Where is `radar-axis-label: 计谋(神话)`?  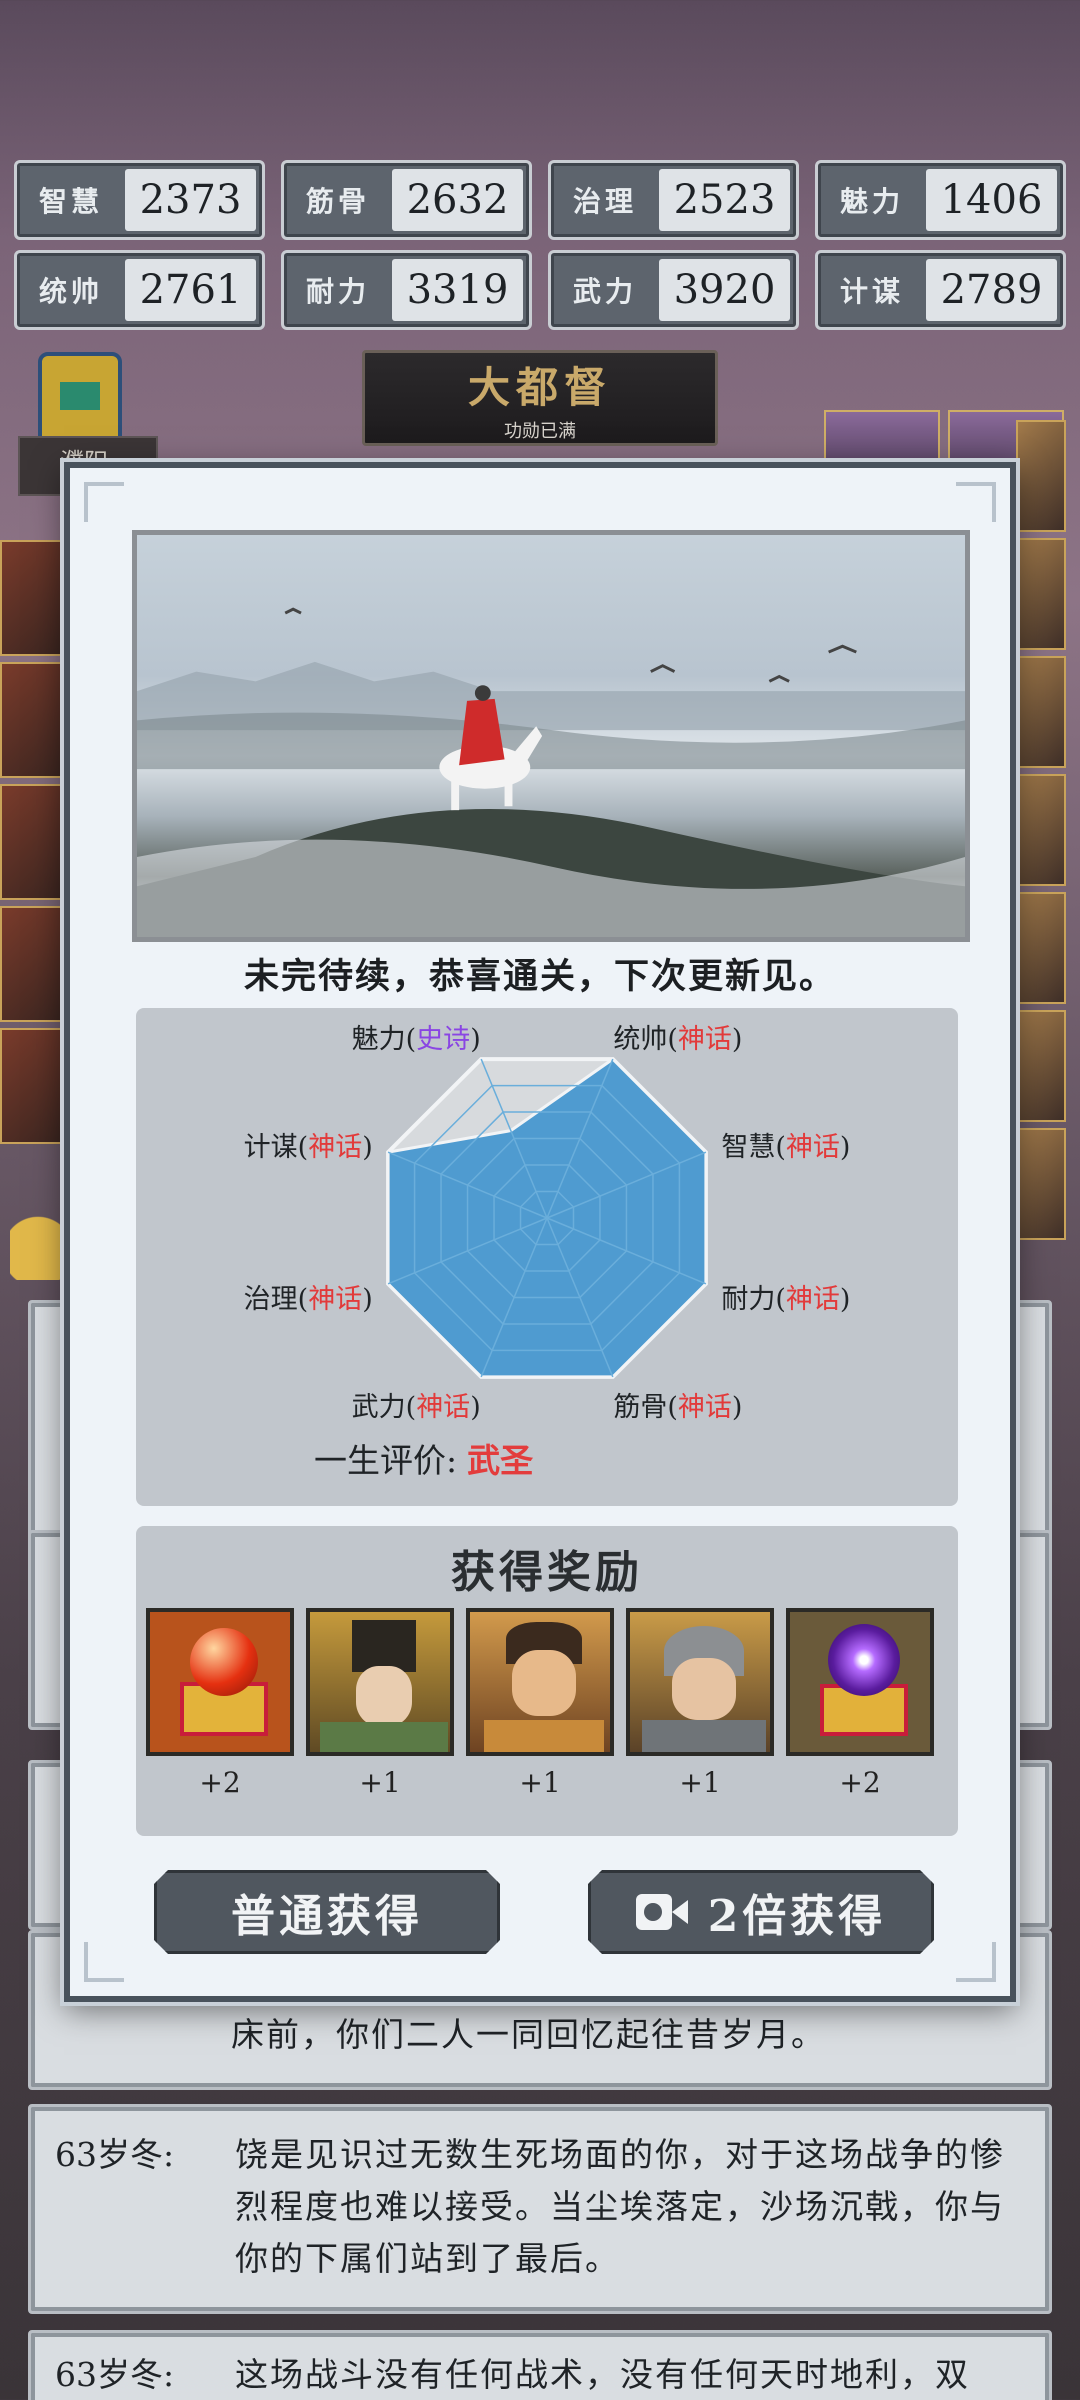
radar-axis-label: 计谋(神话) is located at coordinates (308, 1147).